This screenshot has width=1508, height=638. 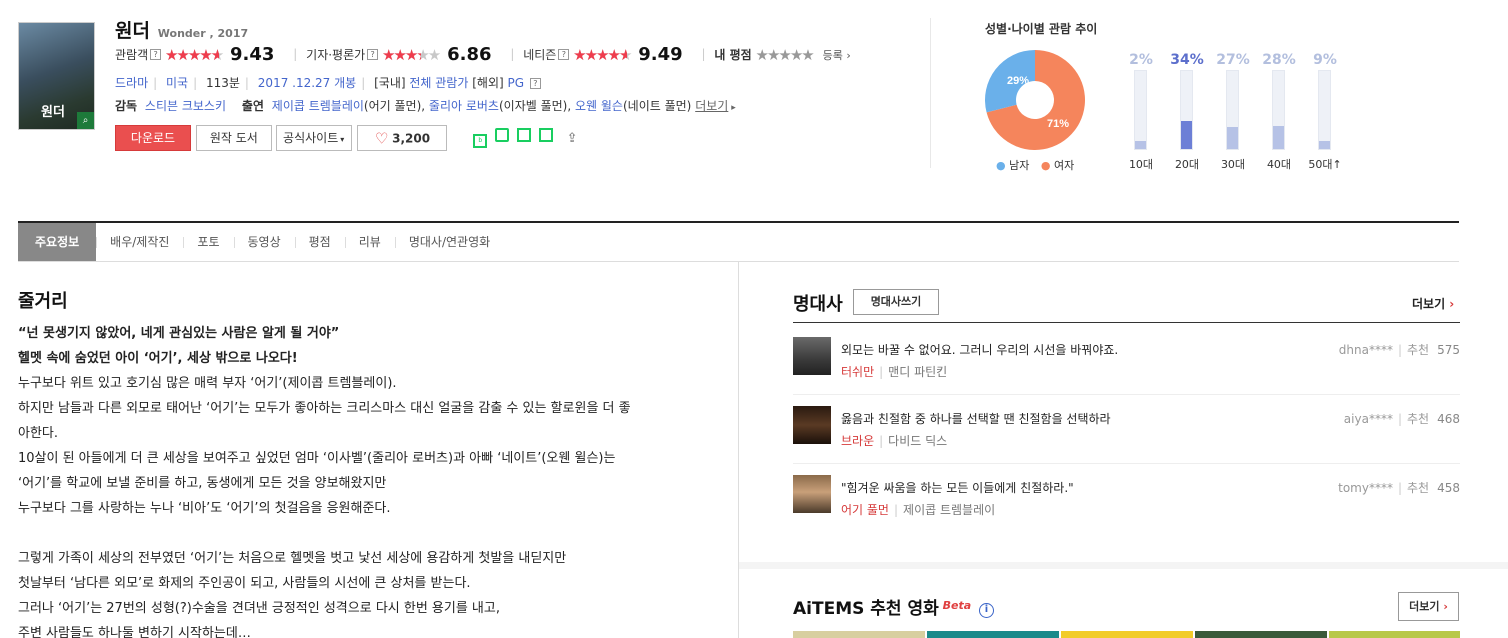 I want to click on quote-user: tomy****, so click(x=1365, y=488).